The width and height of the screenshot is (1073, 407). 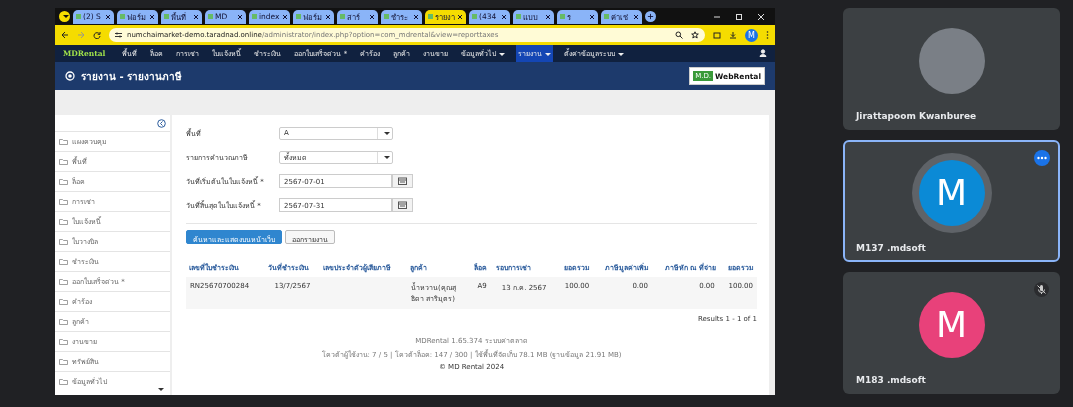 What do you see at coordinates (891, 248) in the screenshot?
I see `participant-name: M137 .mdsoft` at bounding box center [891, 248].